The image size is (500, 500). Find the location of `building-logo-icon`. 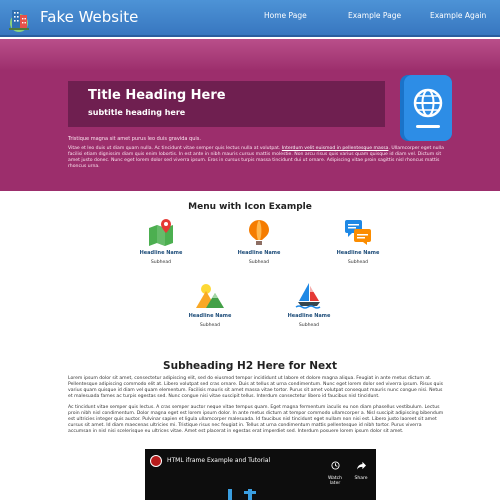

building-logo-icon is located at coordinates (19, 19).